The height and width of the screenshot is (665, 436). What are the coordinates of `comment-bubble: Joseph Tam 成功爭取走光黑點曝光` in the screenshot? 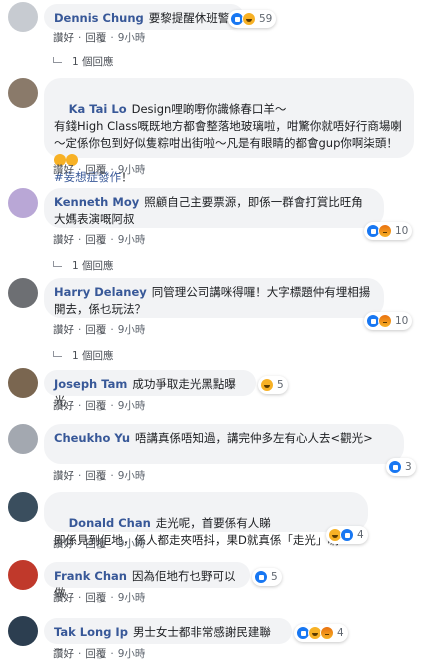 It's located at (150, 389).